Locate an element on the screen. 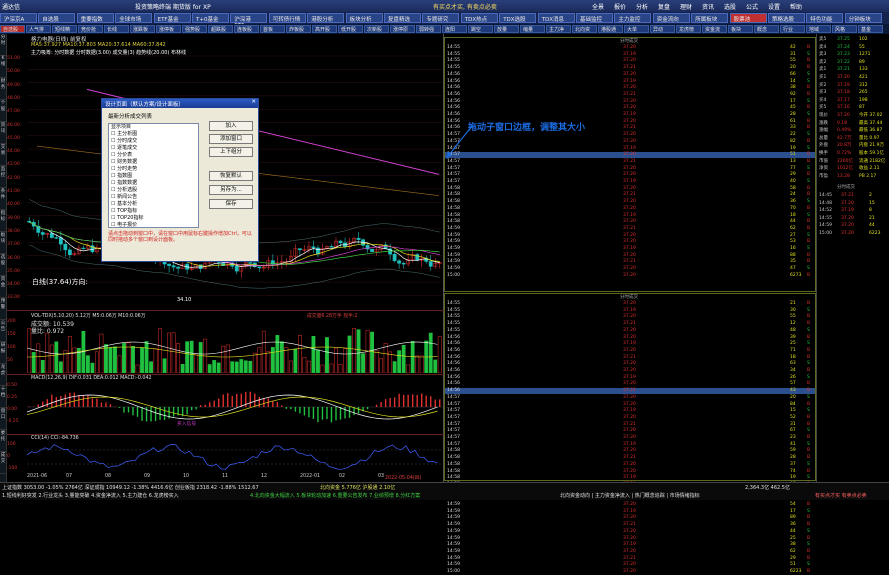 The width and height of the screenshot is (889, 575). market-tab: 股票池 is located at coordinates (748, 18).